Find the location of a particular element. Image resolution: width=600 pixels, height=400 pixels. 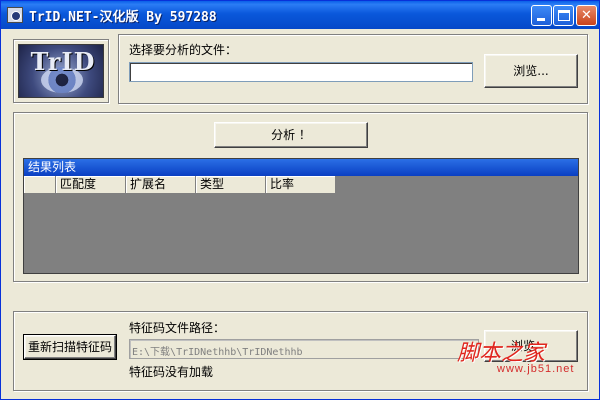

column-header-ratio: 比率 is located at coordinates (301, 185).